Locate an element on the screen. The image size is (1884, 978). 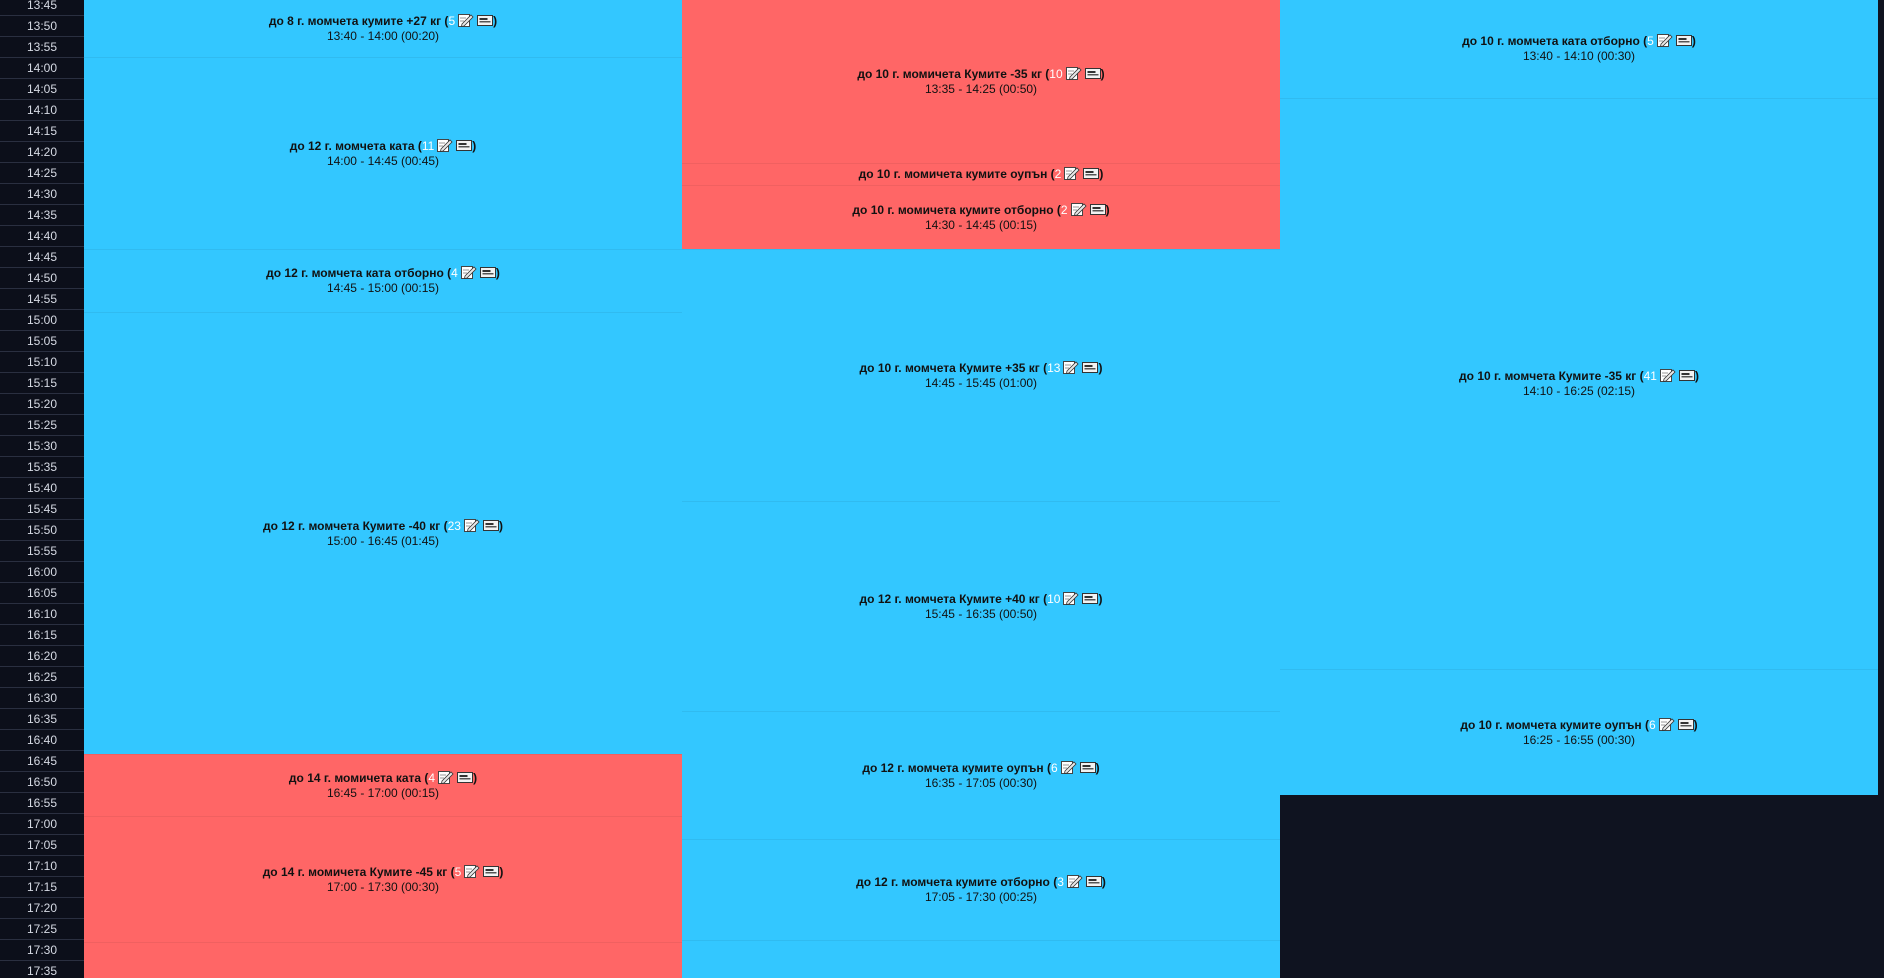
time-slot-label: 17:15 is located at coordinates (42, 887).